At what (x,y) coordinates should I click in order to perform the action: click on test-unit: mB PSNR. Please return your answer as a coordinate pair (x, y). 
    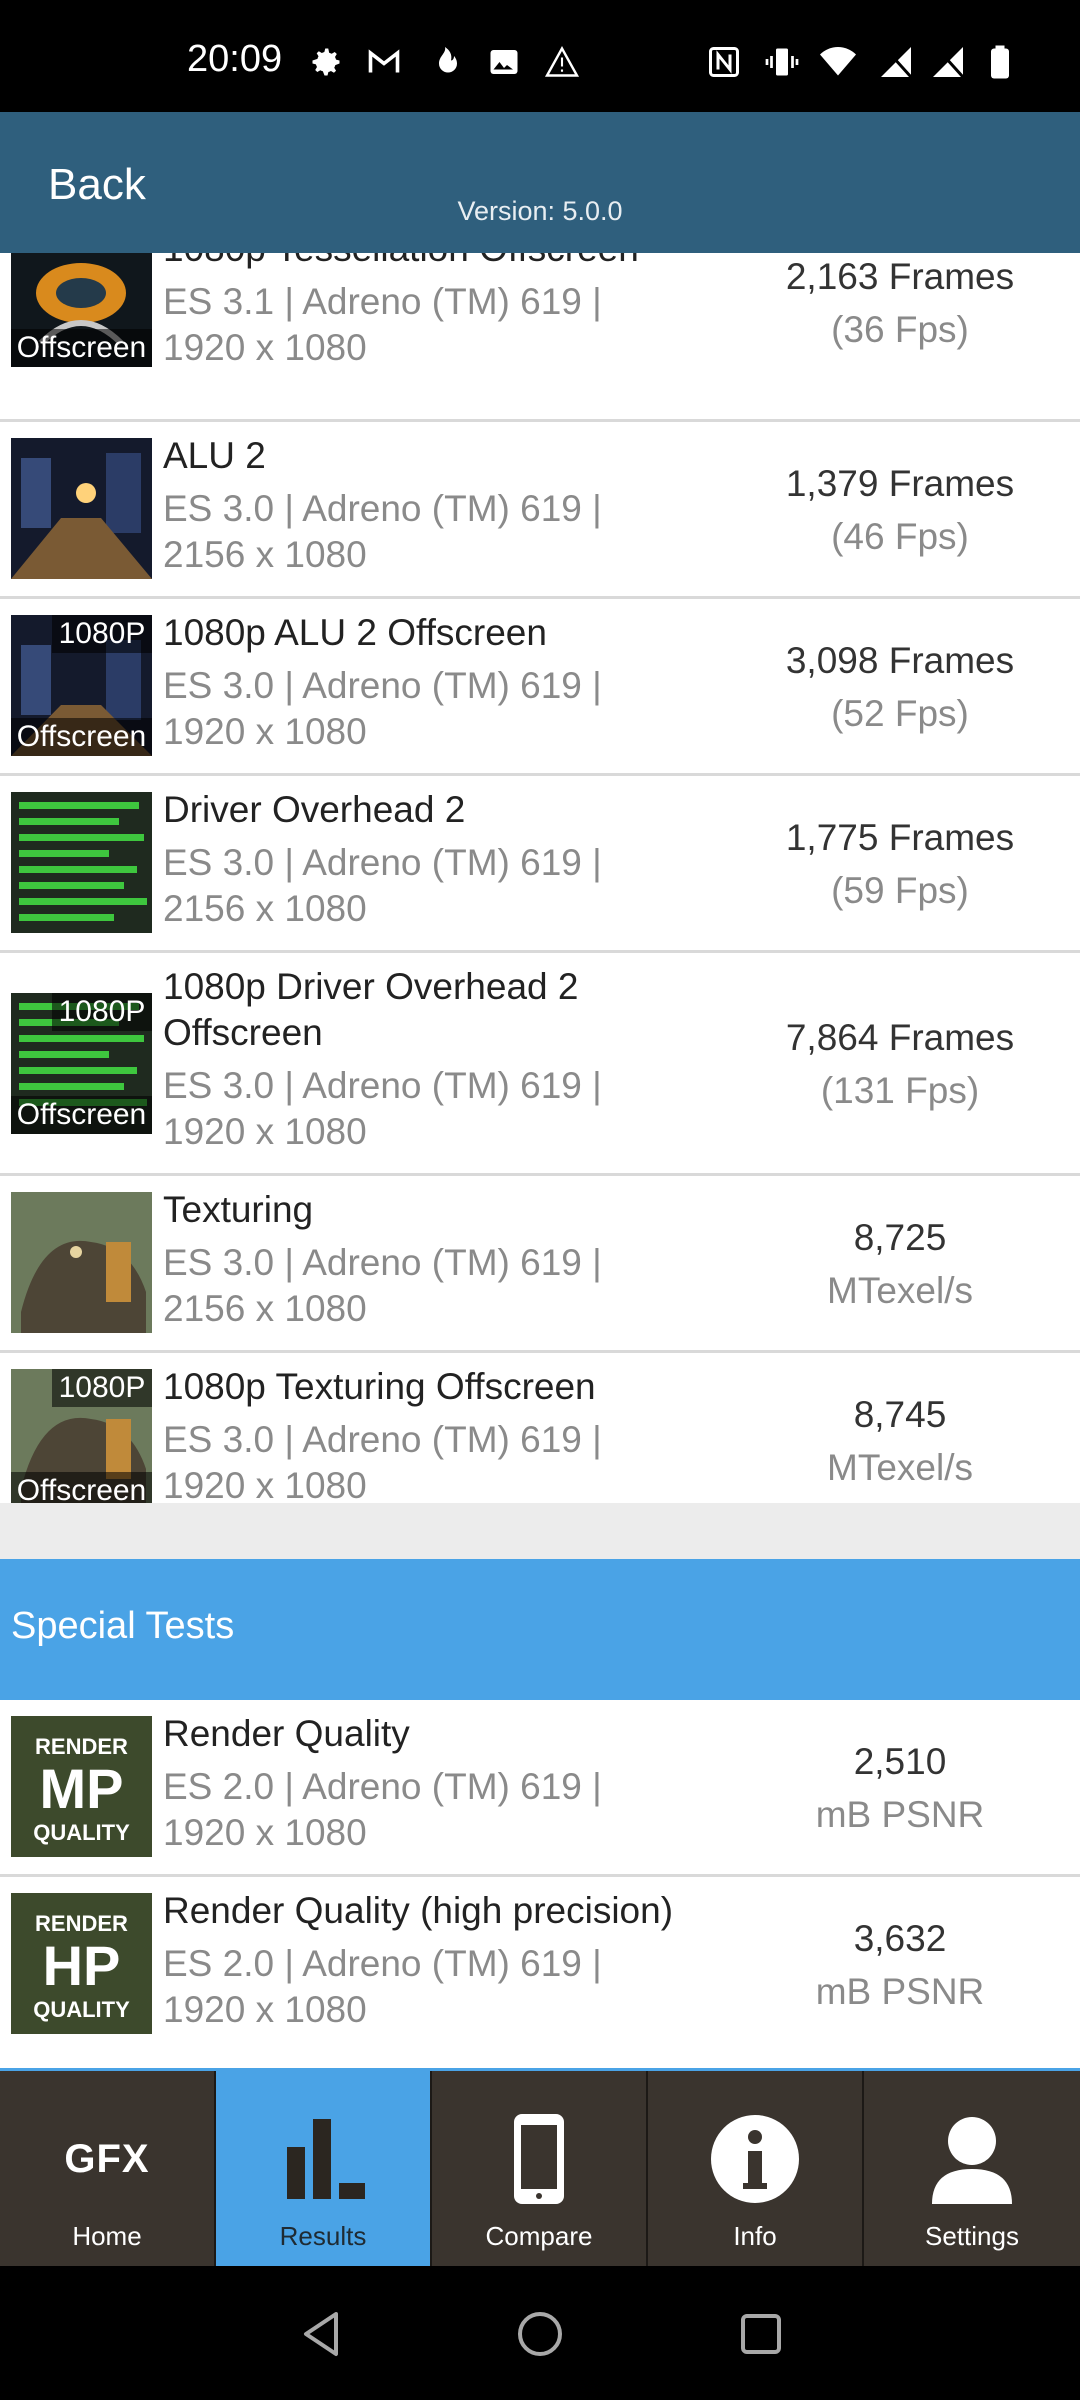
    Looking at the image, I should click on (900, 1991).